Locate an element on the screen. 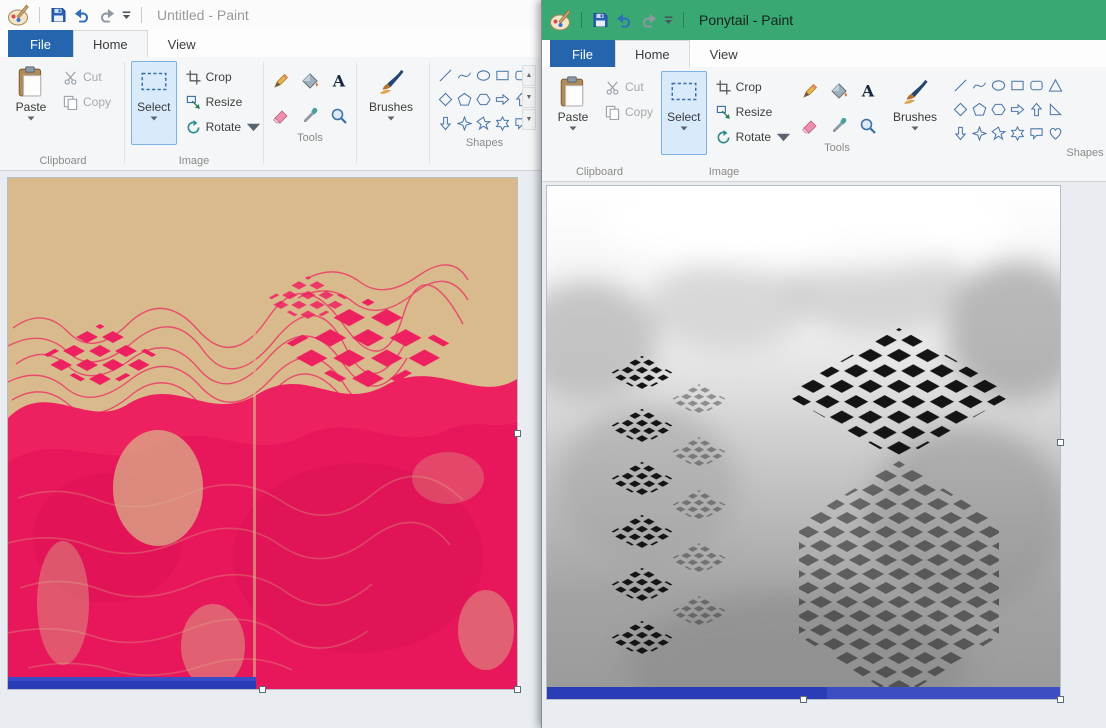  rotate-label: Rotate is located at coordinates (753, 137).